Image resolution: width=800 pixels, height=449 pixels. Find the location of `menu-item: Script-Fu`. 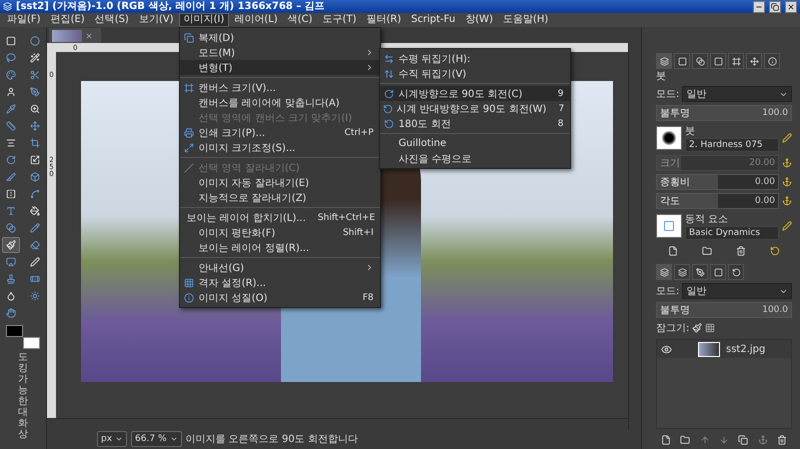

menu-item: Script-Fu is located at coordinates (433, 20).